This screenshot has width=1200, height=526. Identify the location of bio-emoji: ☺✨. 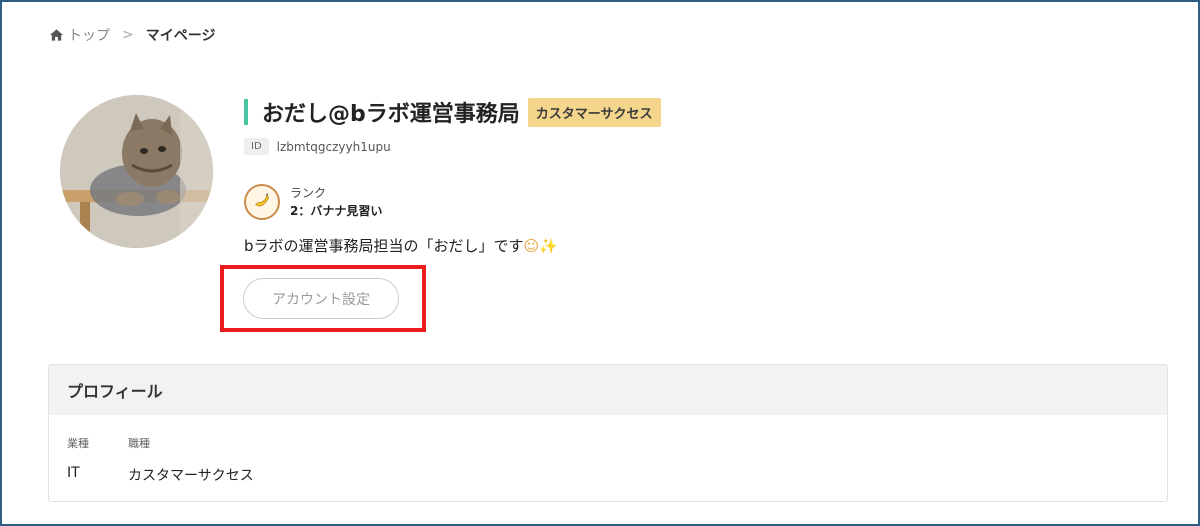
(540, 246).